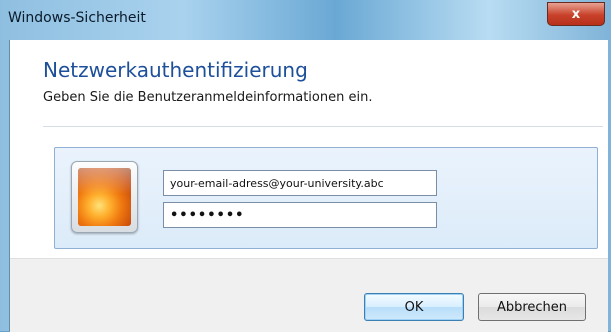 The width and height of the screenshot is (611, 332). I want to click on user-tile-flower-icon, so click(104, 197).